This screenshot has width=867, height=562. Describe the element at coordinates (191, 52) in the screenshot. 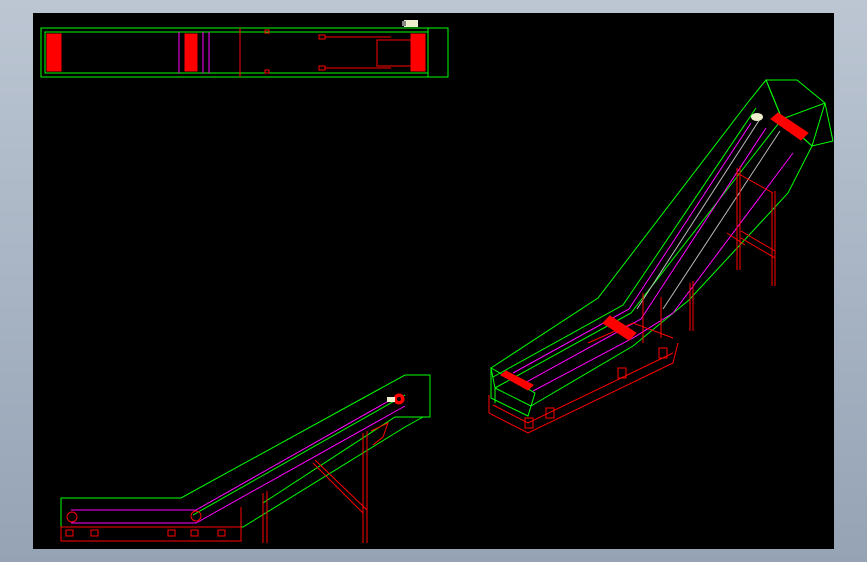

I see `top-mid-roller` at that location.